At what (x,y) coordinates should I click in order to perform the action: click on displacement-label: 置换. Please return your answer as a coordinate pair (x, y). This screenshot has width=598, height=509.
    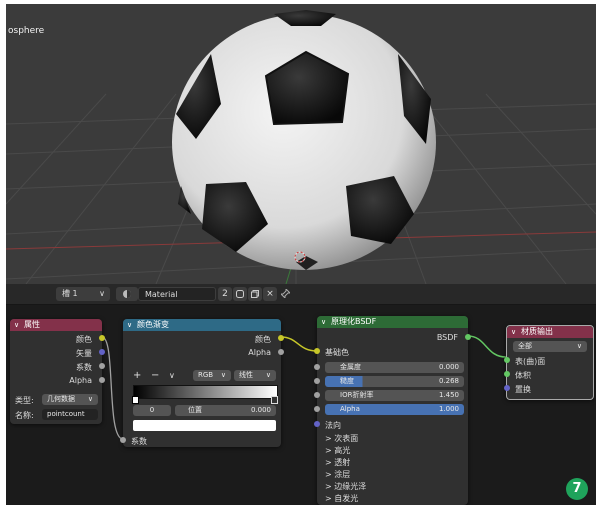
    Looking at the image, I should click on (523, 389).